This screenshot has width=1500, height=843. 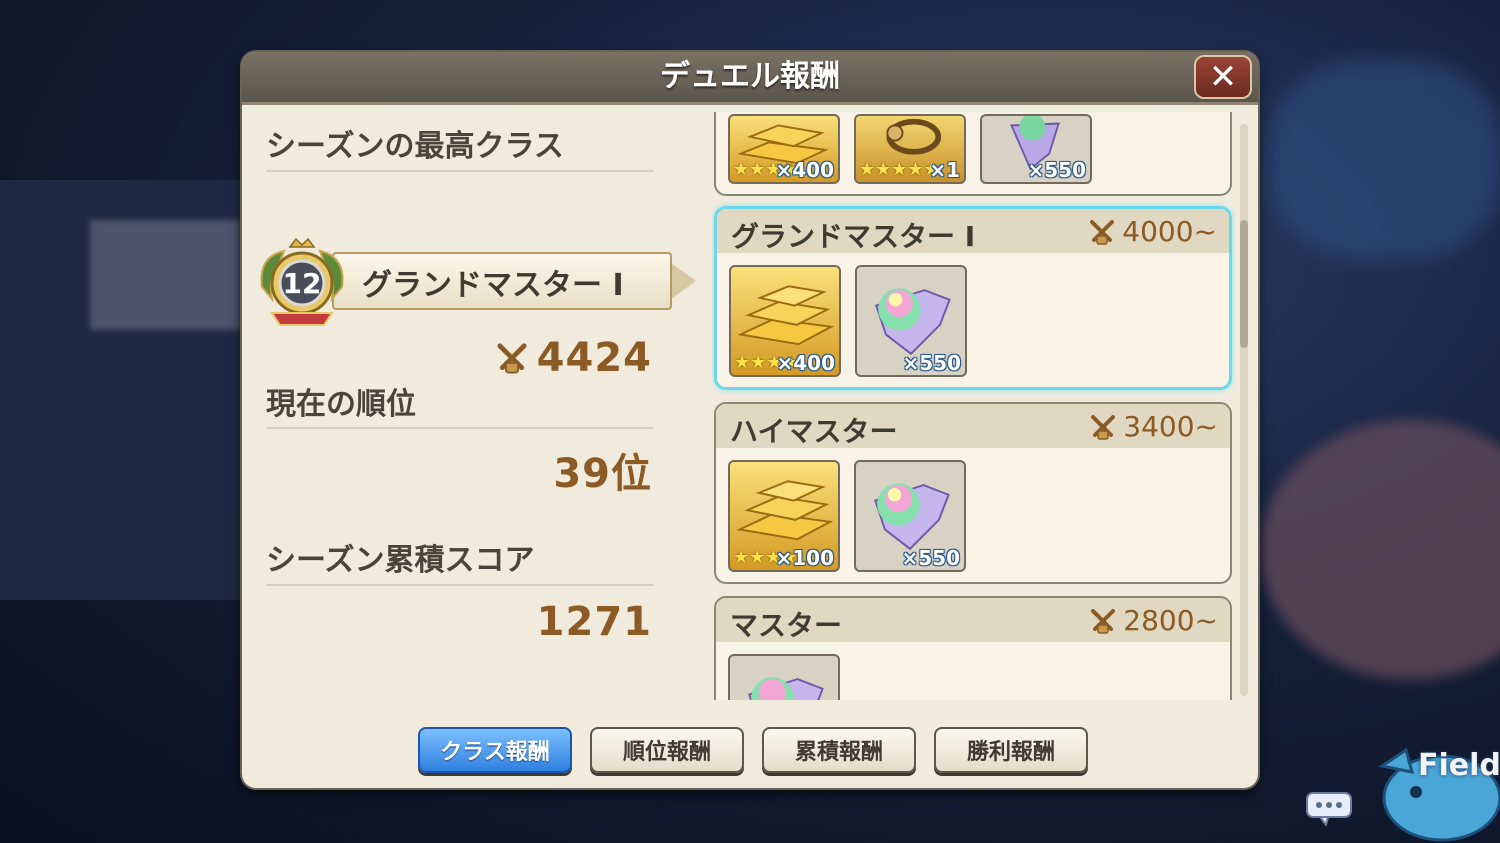 I want to click on card-title: ハイマスター, so click(x=814, y=431).